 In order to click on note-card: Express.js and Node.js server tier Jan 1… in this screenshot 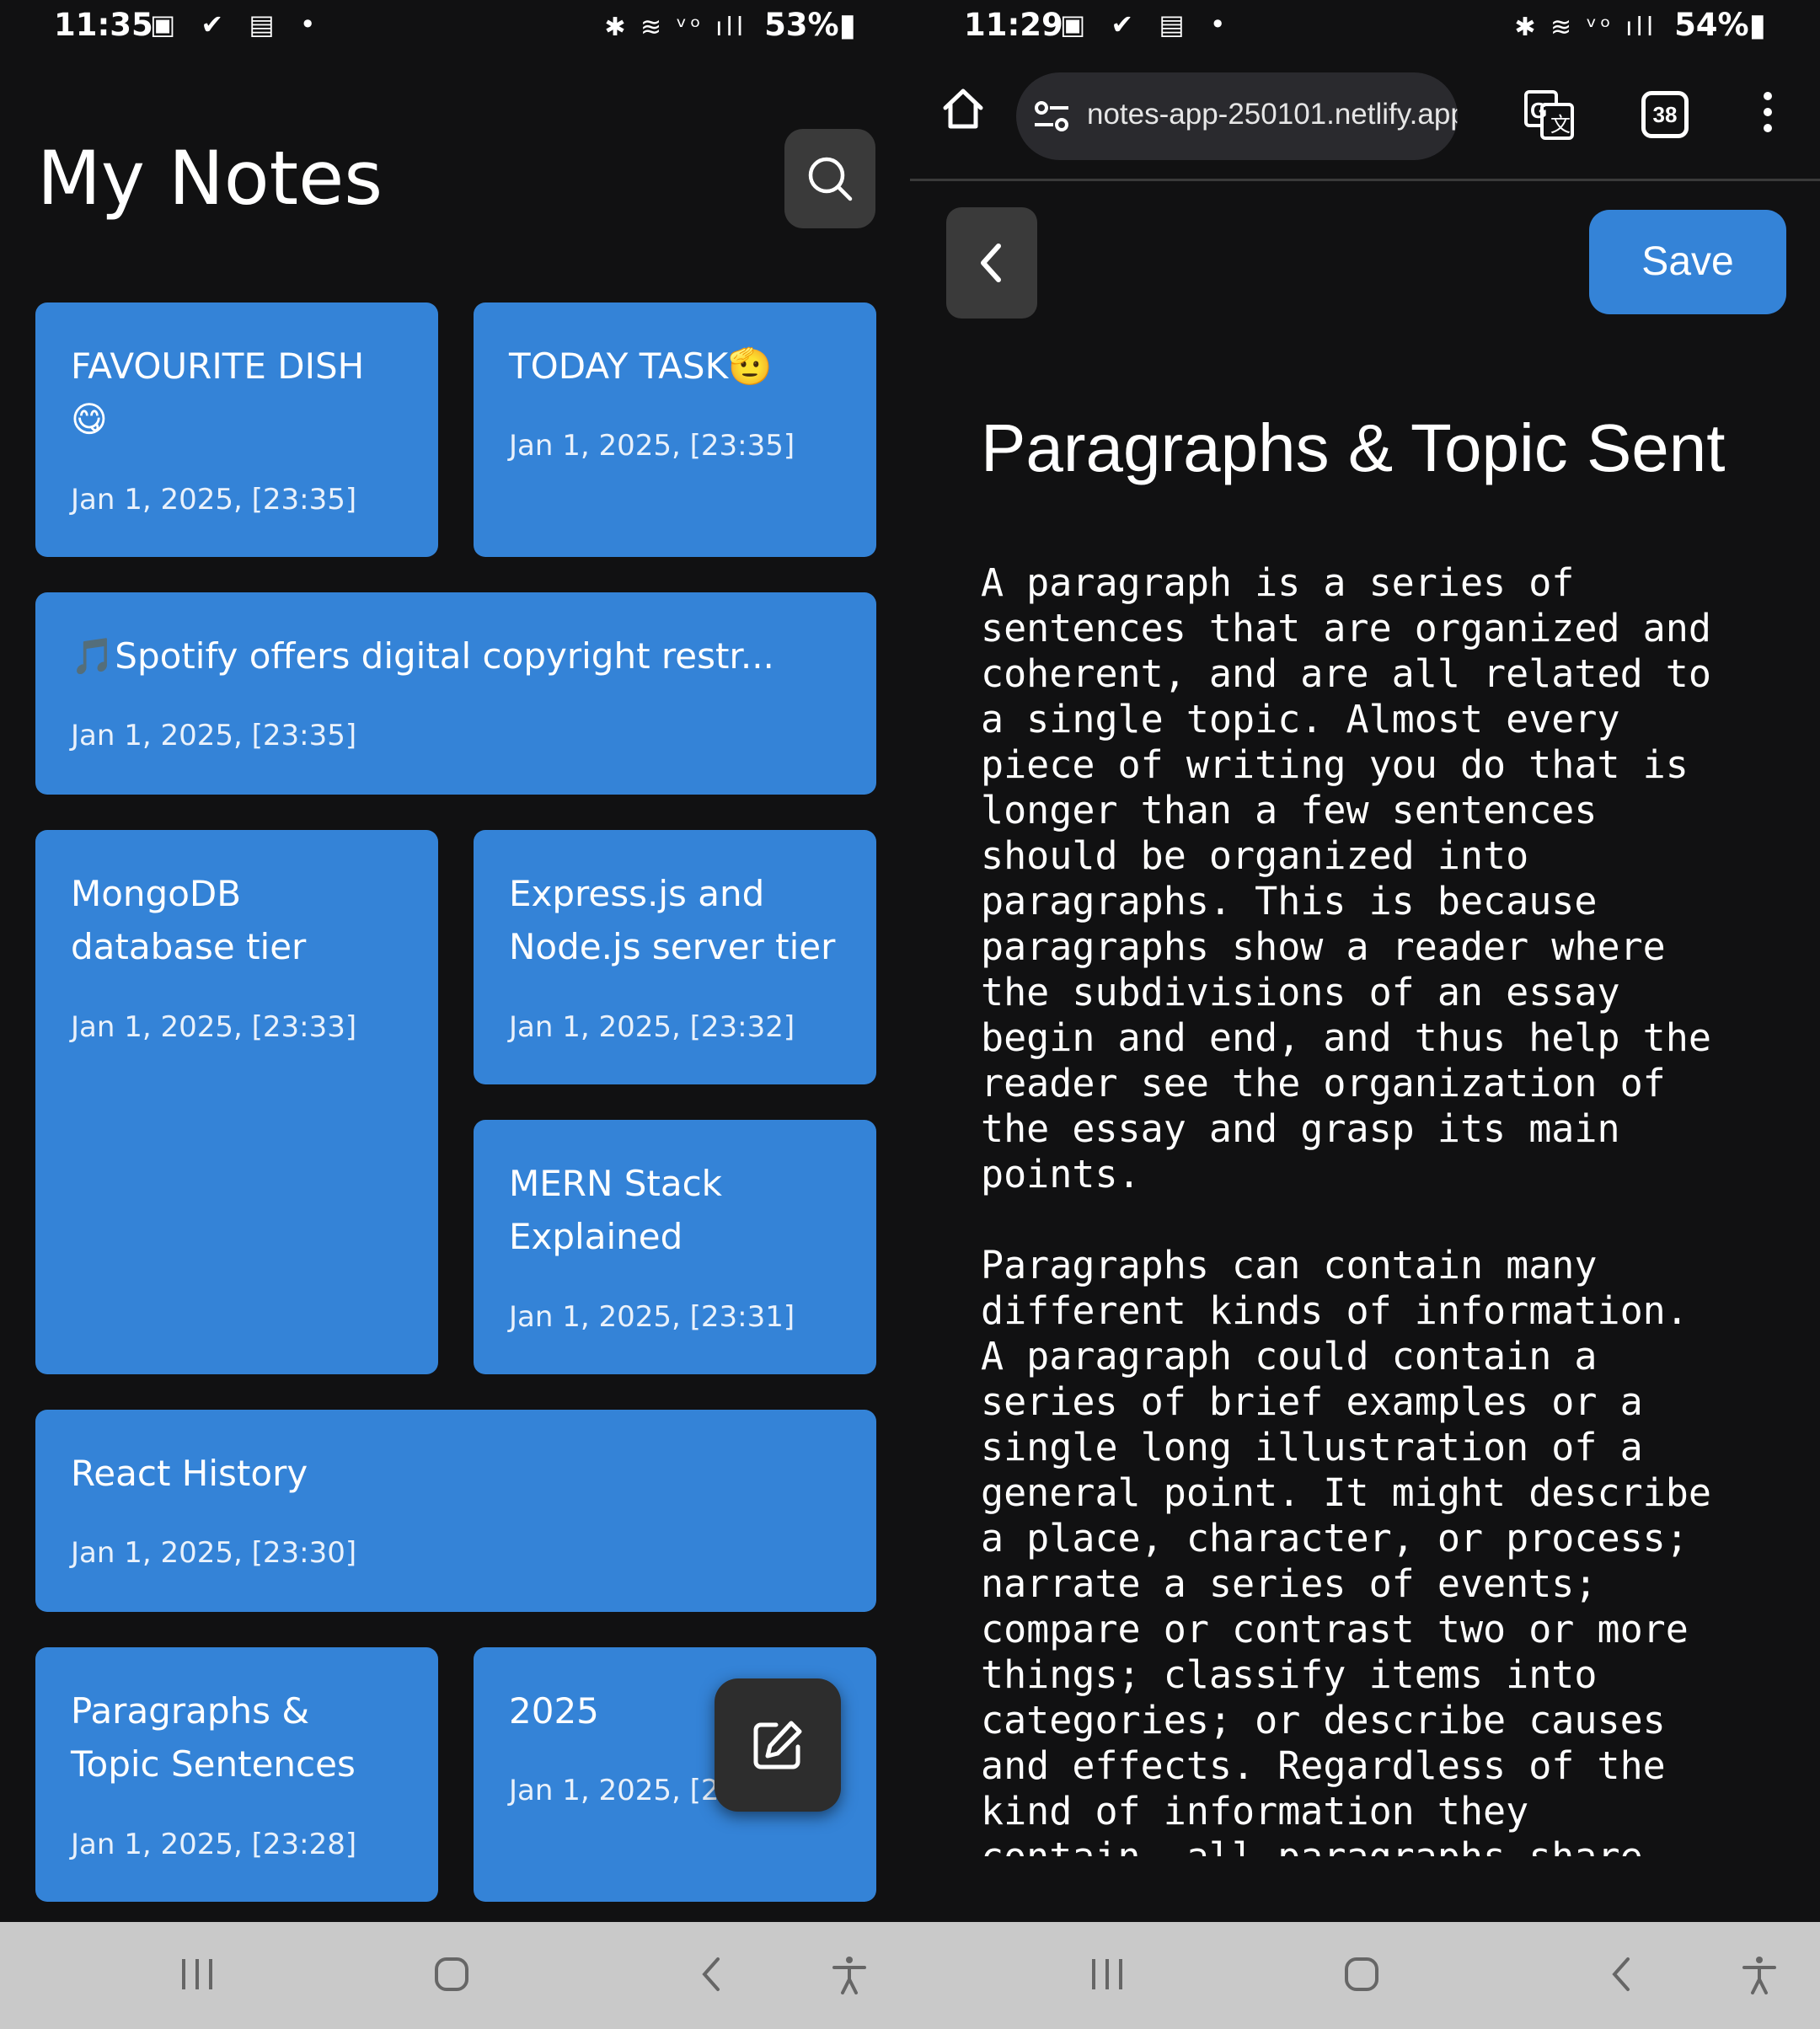, I will do `click(675, 957)`.